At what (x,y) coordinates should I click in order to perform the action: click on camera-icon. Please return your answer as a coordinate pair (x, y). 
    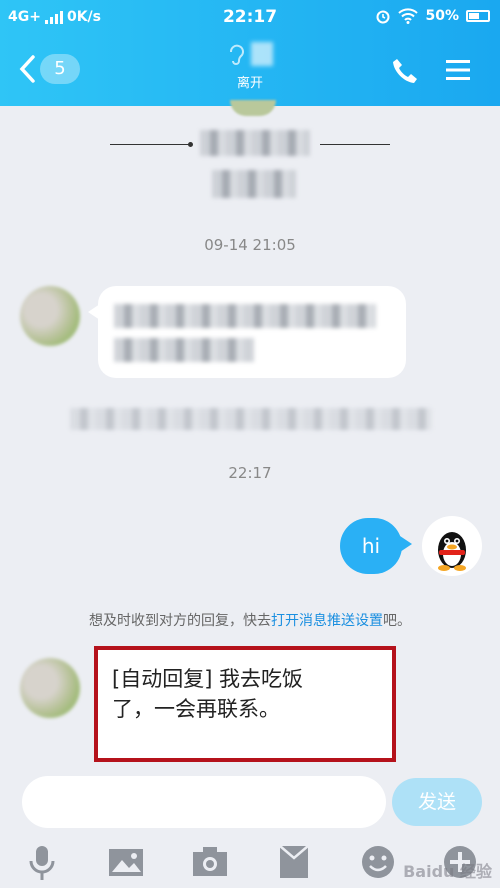
    Looking at the image, I should click on (210, 862).